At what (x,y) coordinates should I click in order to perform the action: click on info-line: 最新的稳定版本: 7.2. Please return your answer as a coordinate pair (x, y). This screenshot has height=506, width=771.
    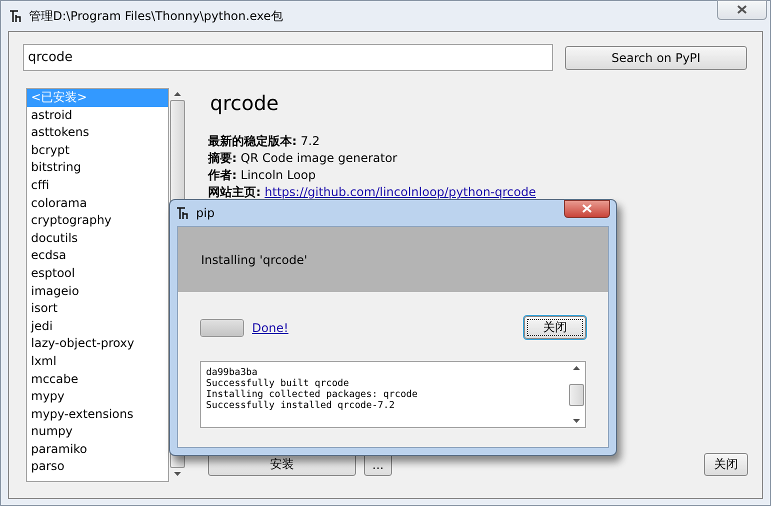
    Looking at the image, I should click on (264, 141).